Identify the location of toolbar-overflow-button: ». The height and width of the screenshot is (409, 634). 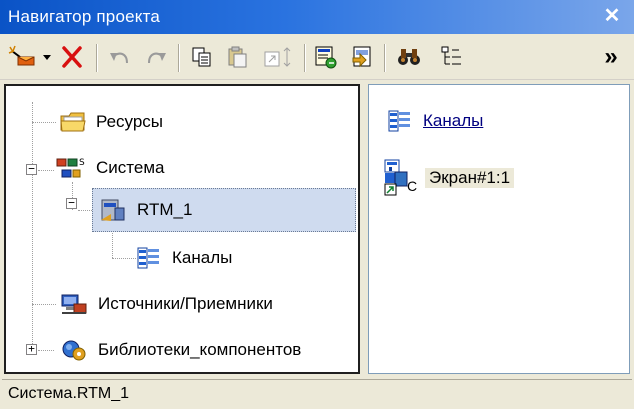
(611, 57).